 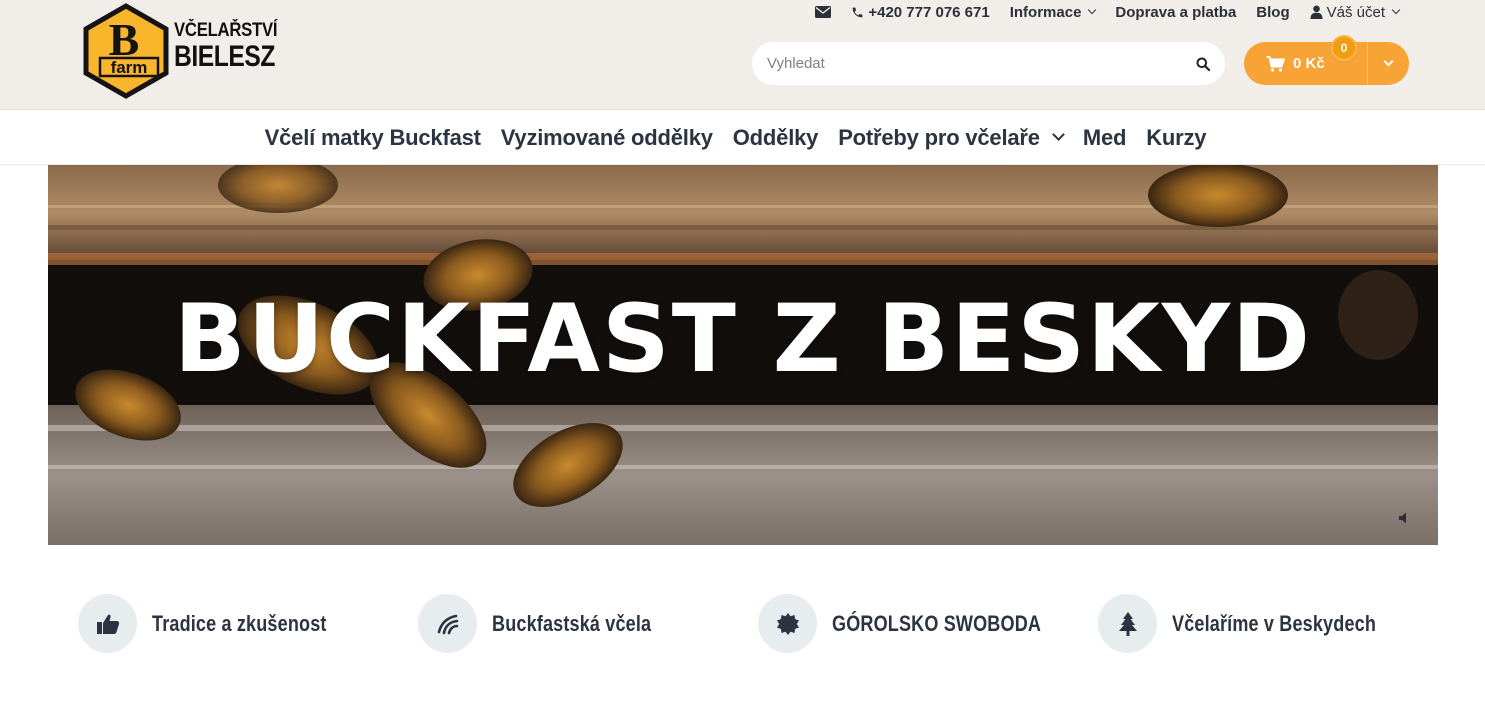 I want to click on nav-item-label: Včelí matky Buckfast, so click(x=372, y=137).